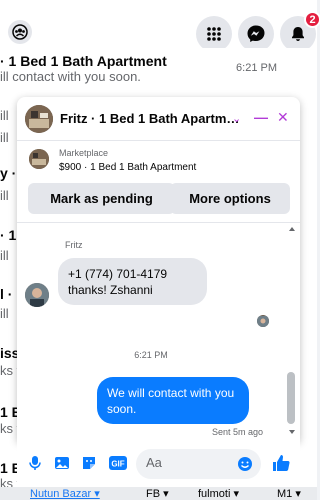 This screenshot has height=500, width=320. What do you see at coordinates (236, 118) in the screenshot?
I see `chevron-down-icon: ⌄` at bounding box center [236, 118].